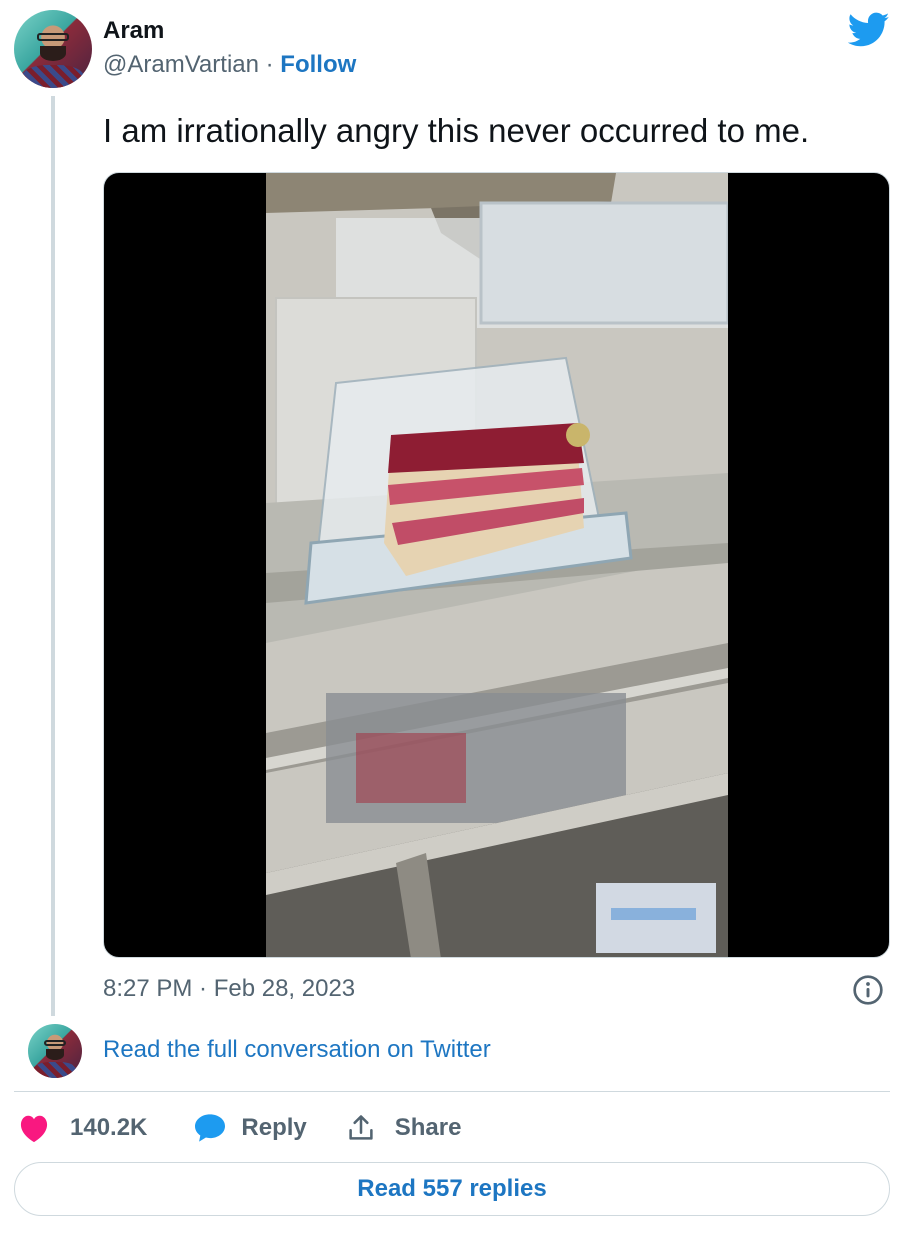 The image size is (916, 1234). I want to click on author-avatar-small, so click(55, 1051).